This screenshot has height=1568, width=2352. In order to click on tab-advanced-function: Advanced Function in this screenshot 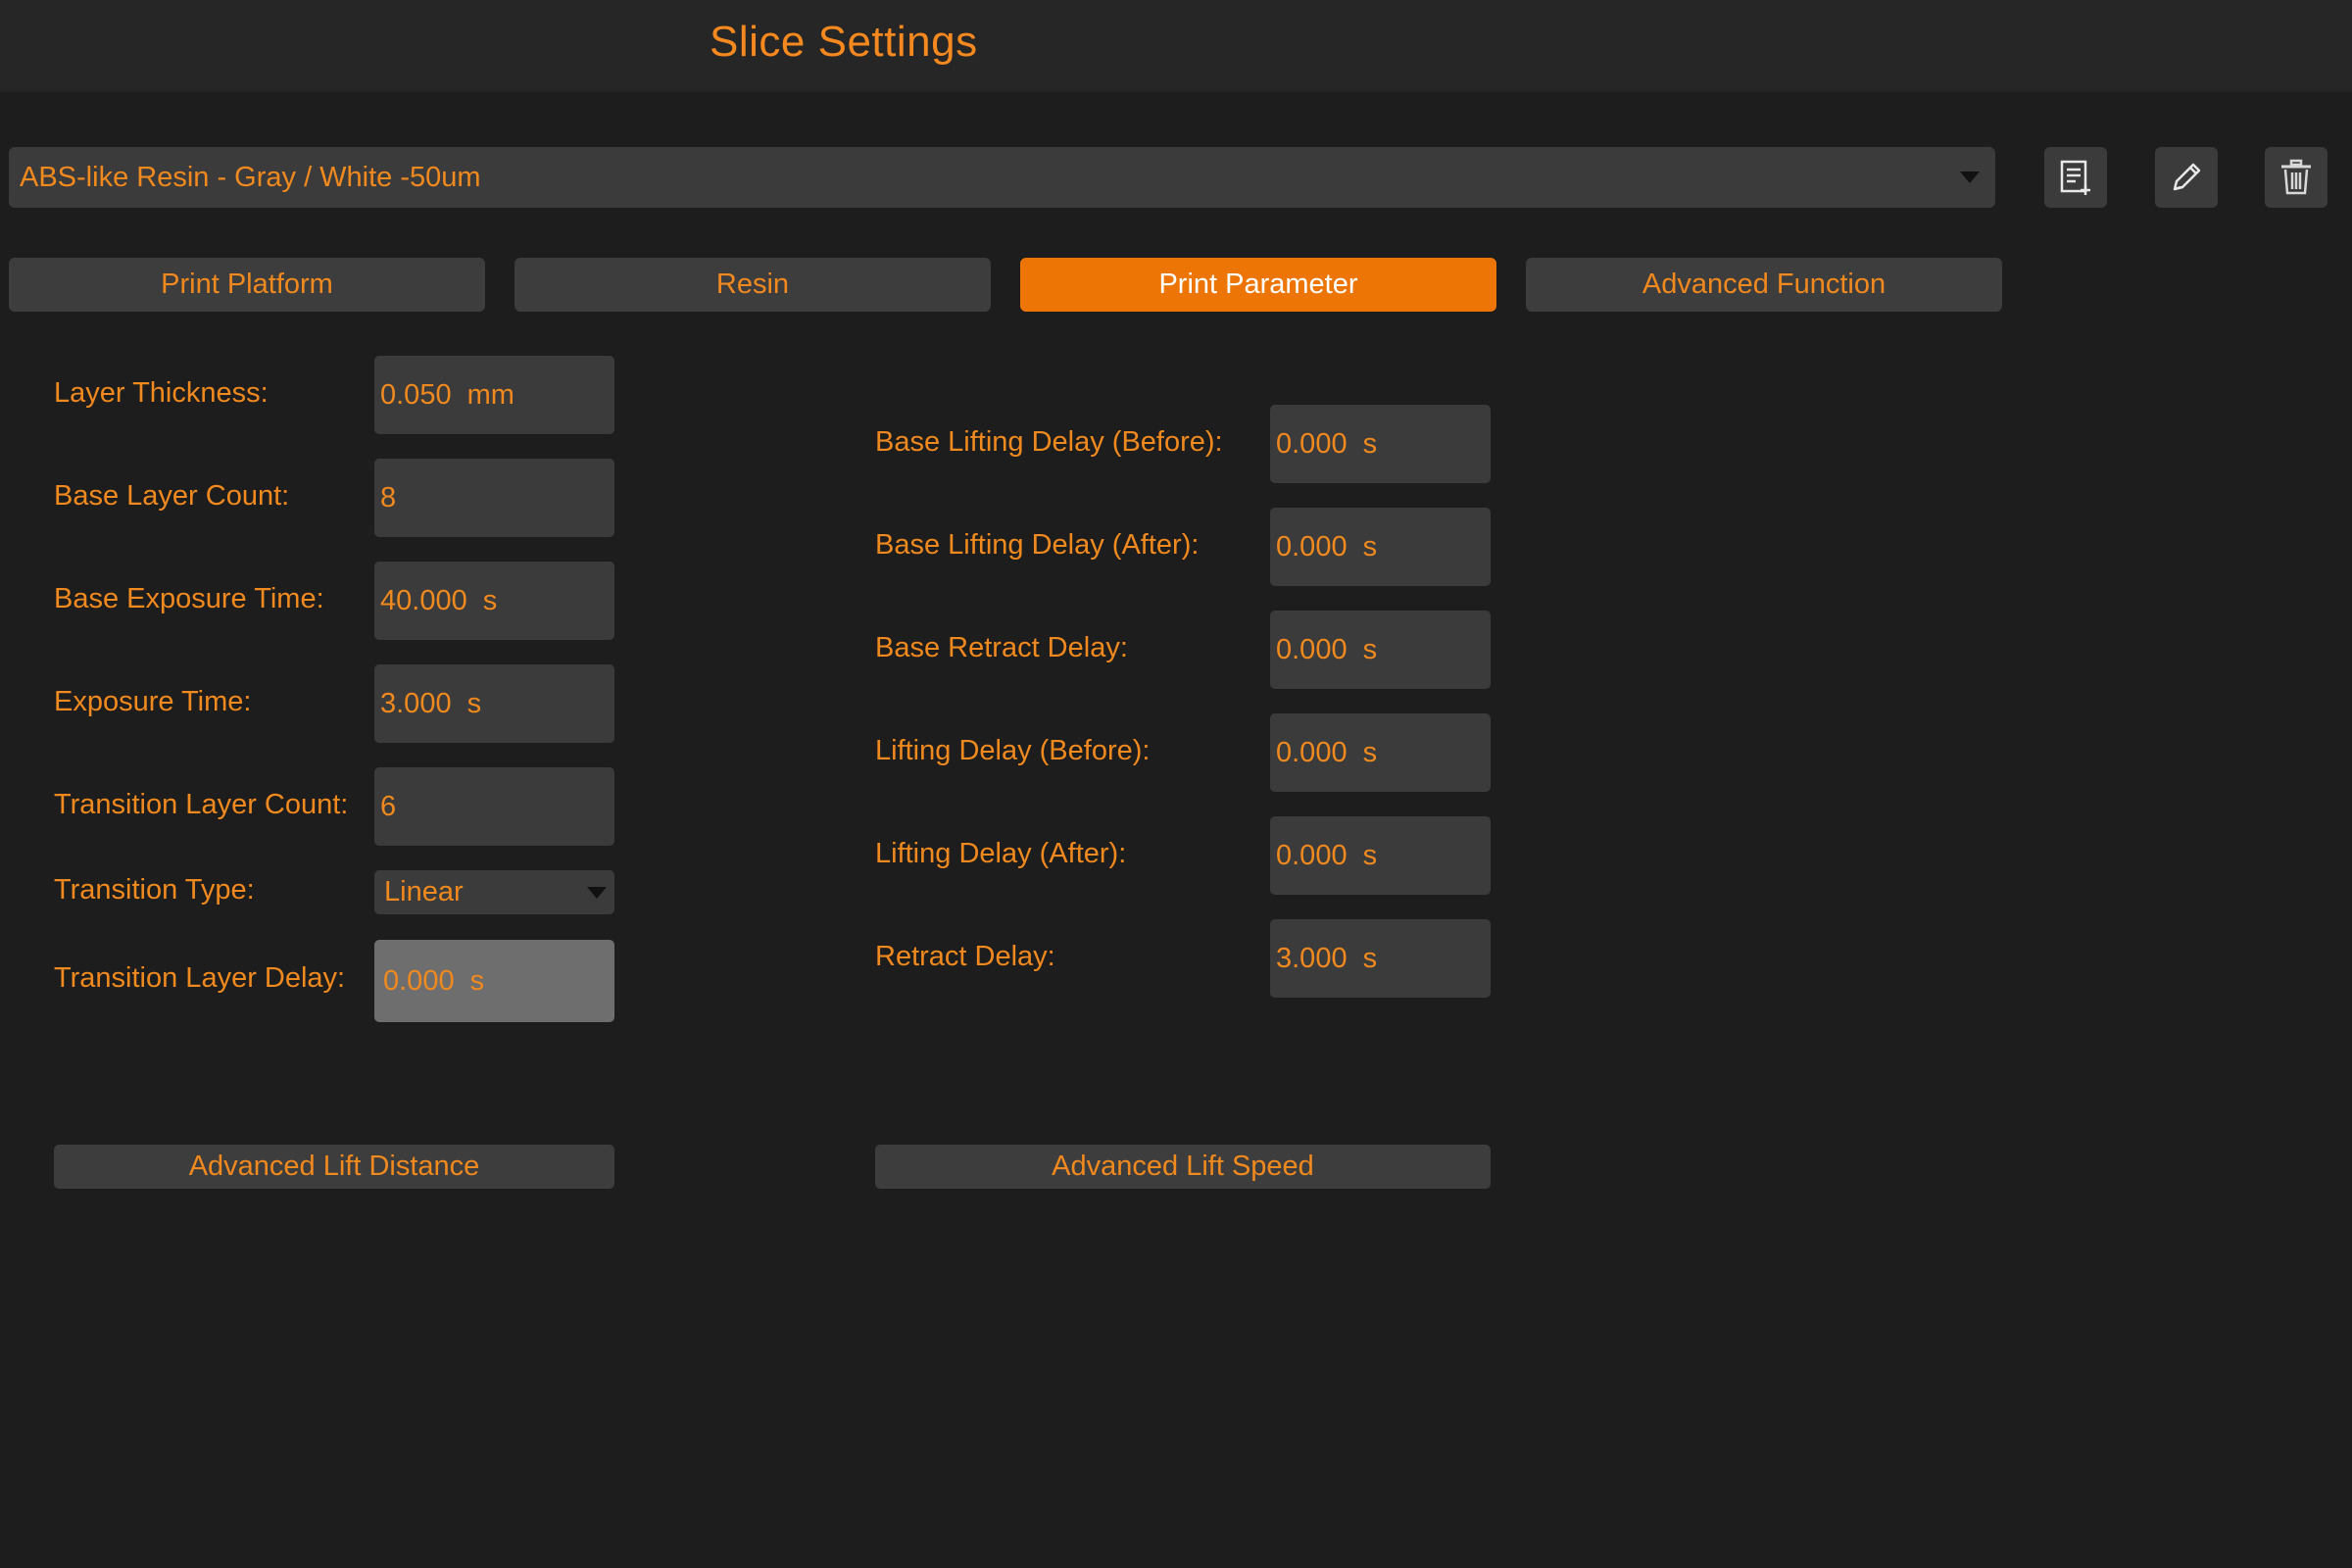, I will do `click(1764, 285)`.